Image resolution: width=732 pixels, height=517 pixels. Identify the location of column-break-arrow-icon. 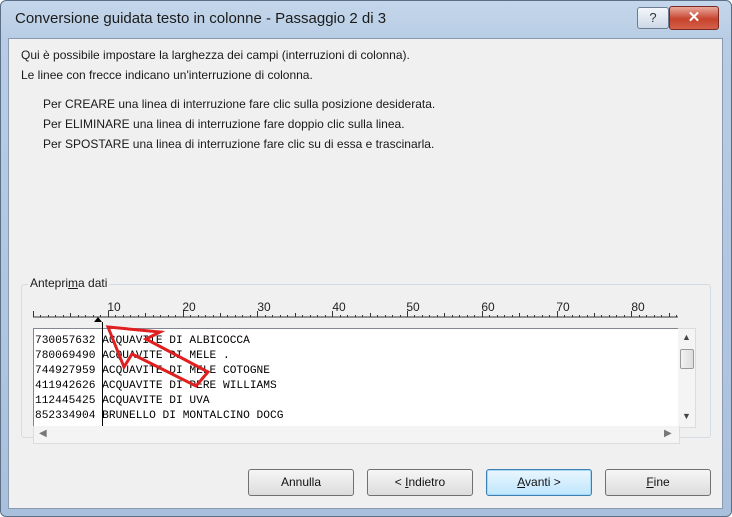
(98, 319).